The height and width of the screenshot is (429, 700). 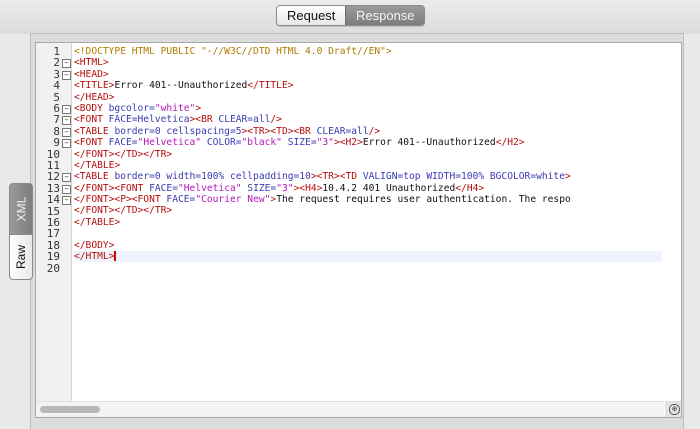 What do you see at coordinates (308, 188) in the screenshot?
I see `code-token: ><H4>` at bounding box center [308, 188].